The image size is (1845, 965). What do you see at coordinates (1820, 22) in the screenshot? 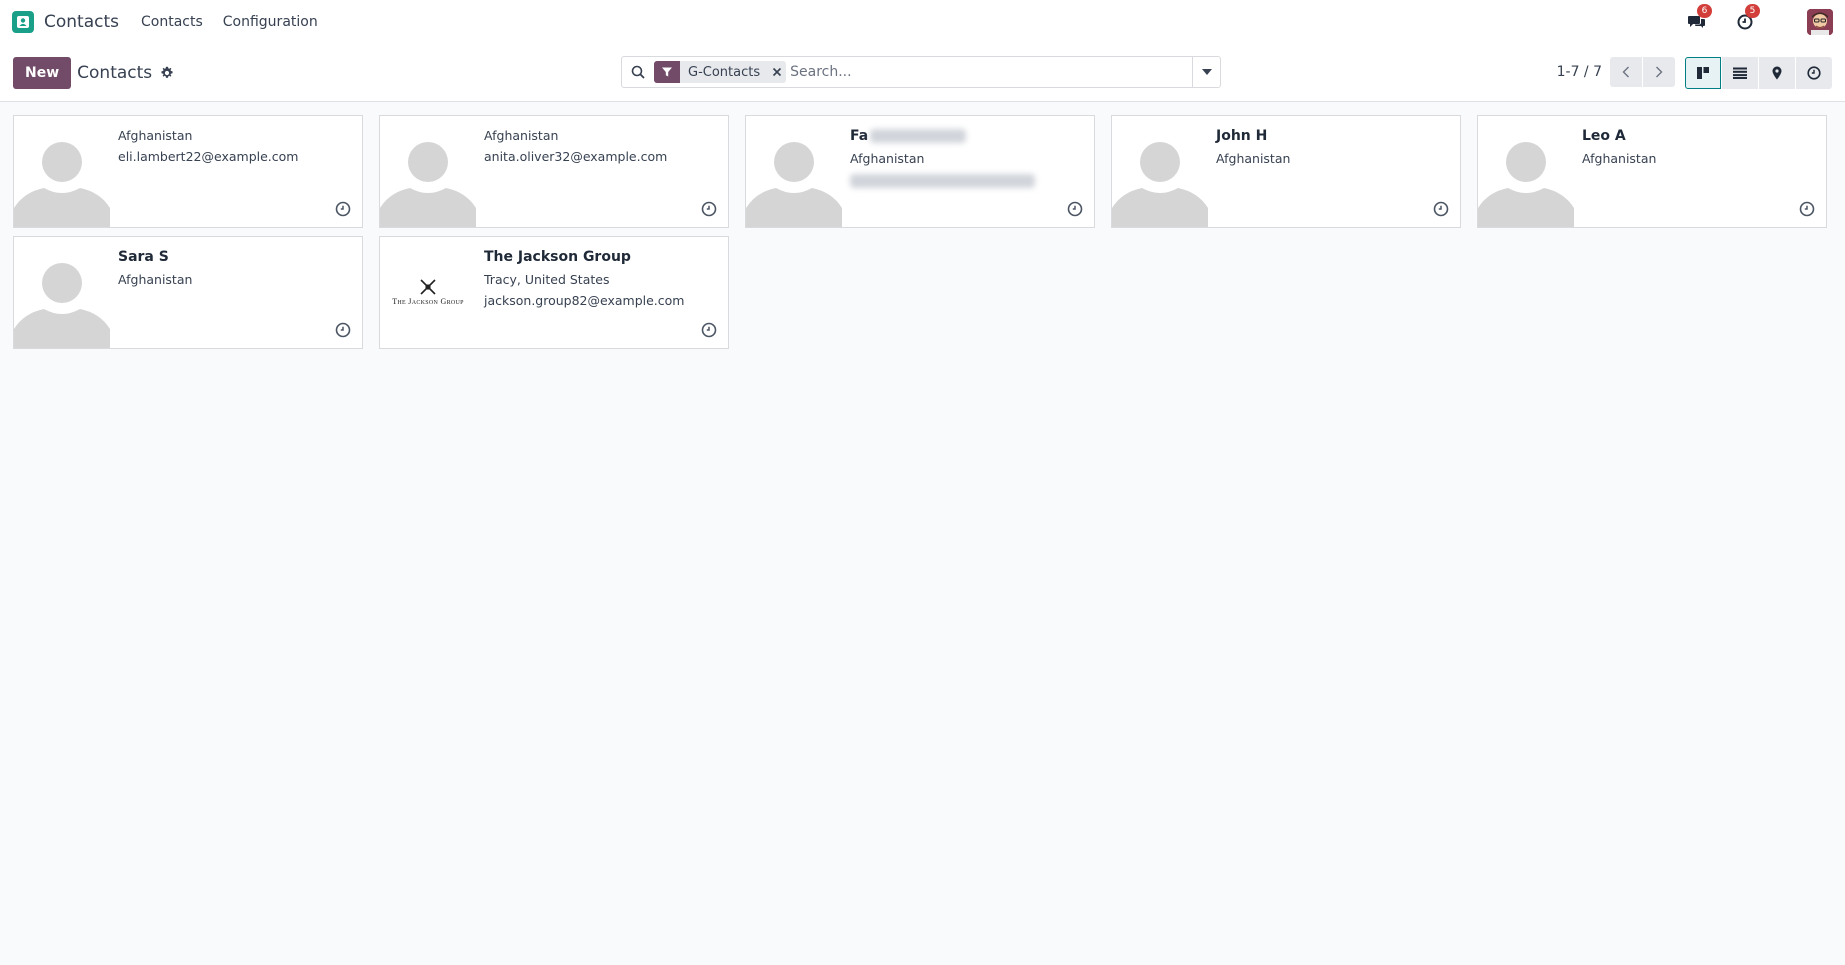
I see `user-avatar` at bounding box center [1820, 22].